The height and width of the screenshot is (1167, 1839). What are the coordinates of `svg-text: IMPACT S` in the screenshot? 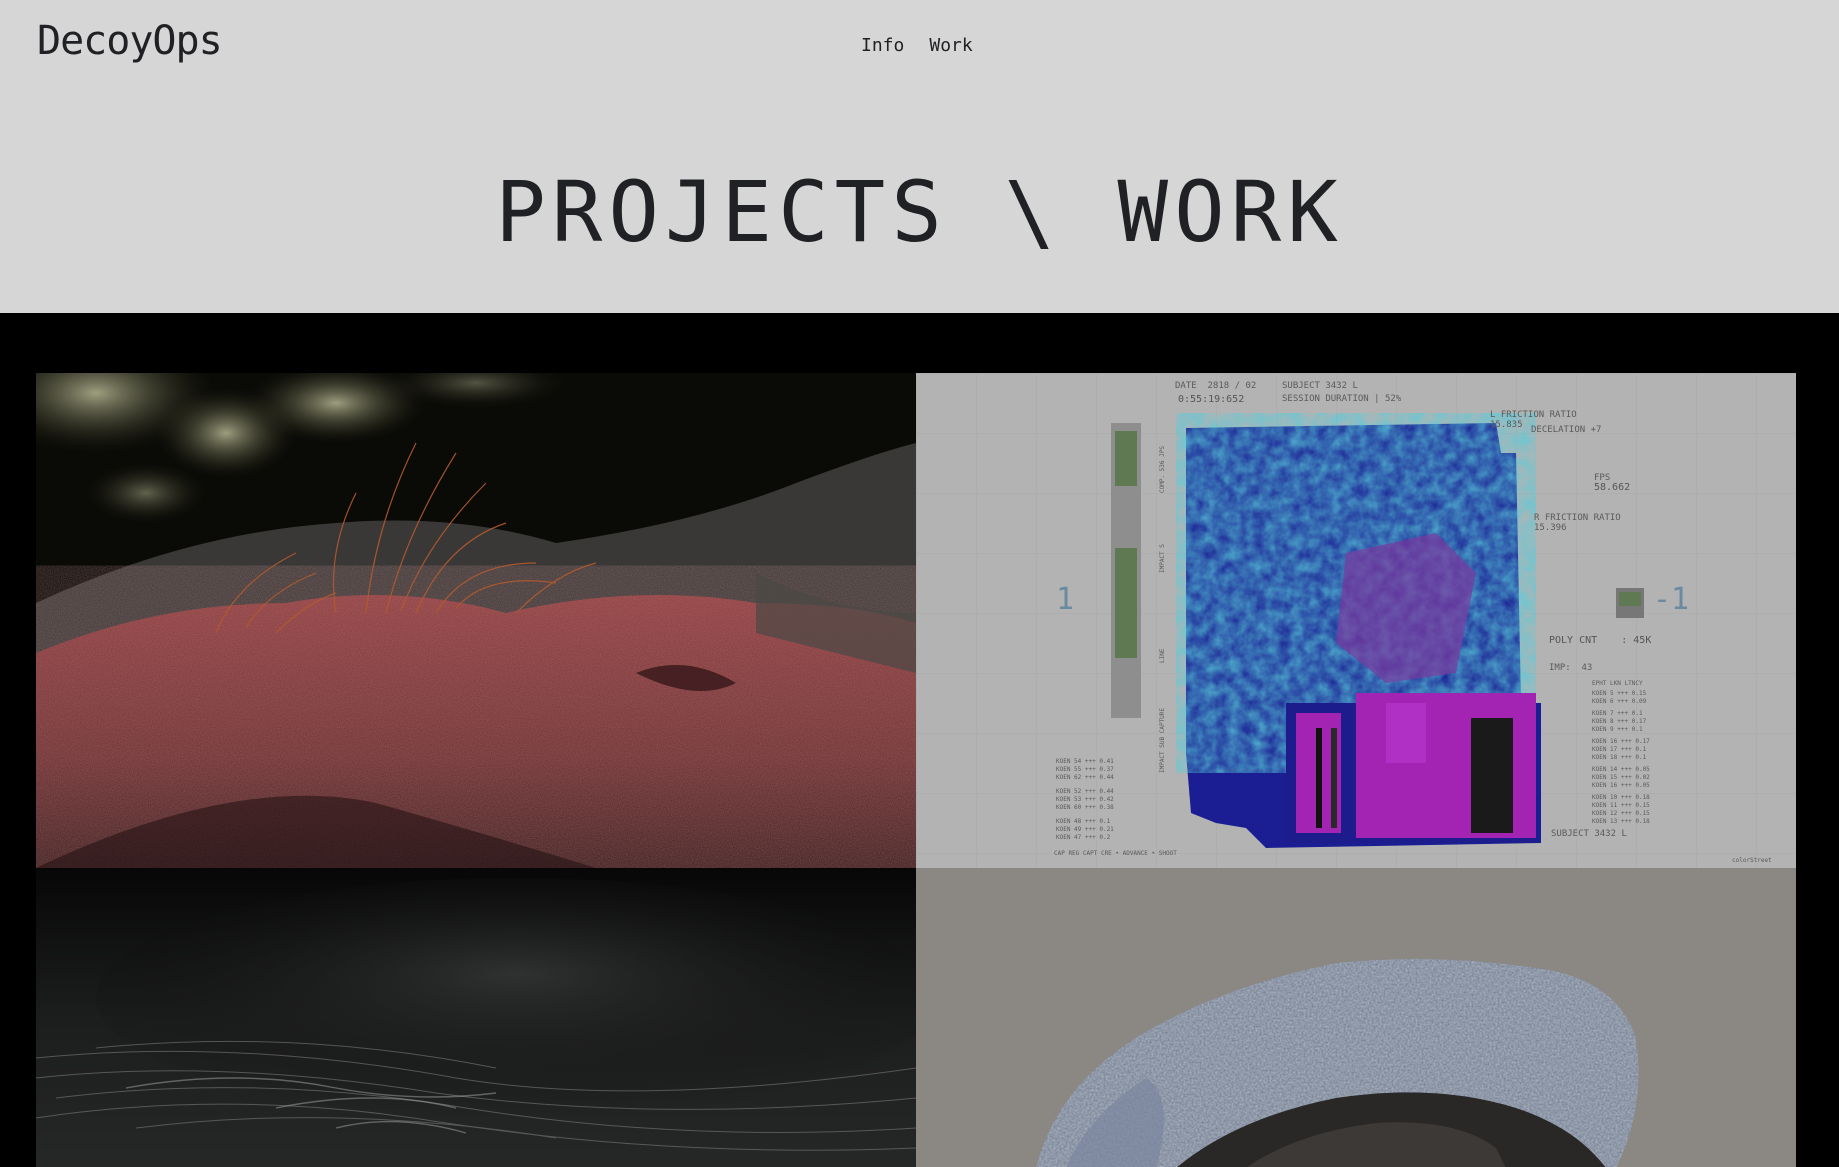 It's located at (1162, 558).